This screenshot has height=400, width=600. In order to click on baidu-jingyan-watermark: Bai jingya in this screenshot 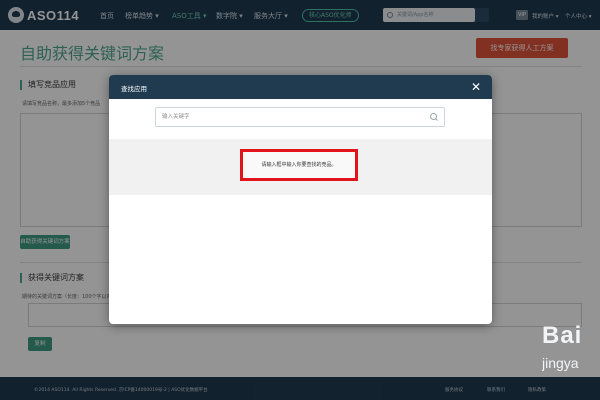, I will do `click(571, 347)`.